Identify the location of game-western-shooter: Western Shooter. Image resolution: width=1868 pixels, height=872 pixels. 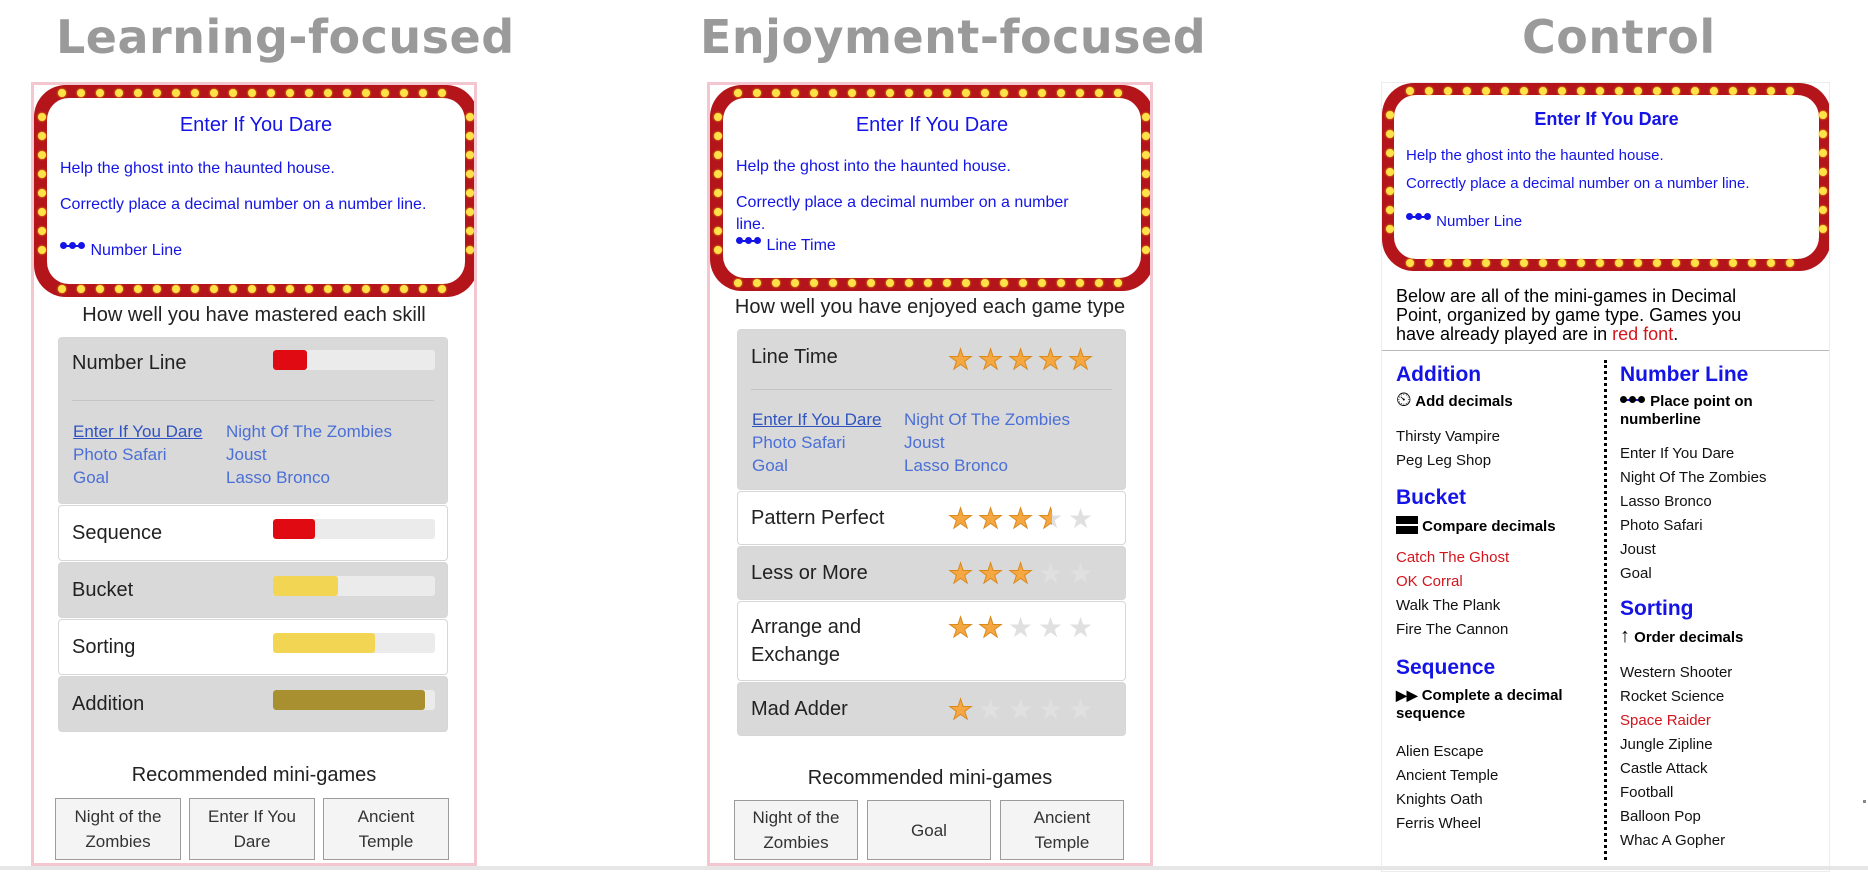
(1676, 672).